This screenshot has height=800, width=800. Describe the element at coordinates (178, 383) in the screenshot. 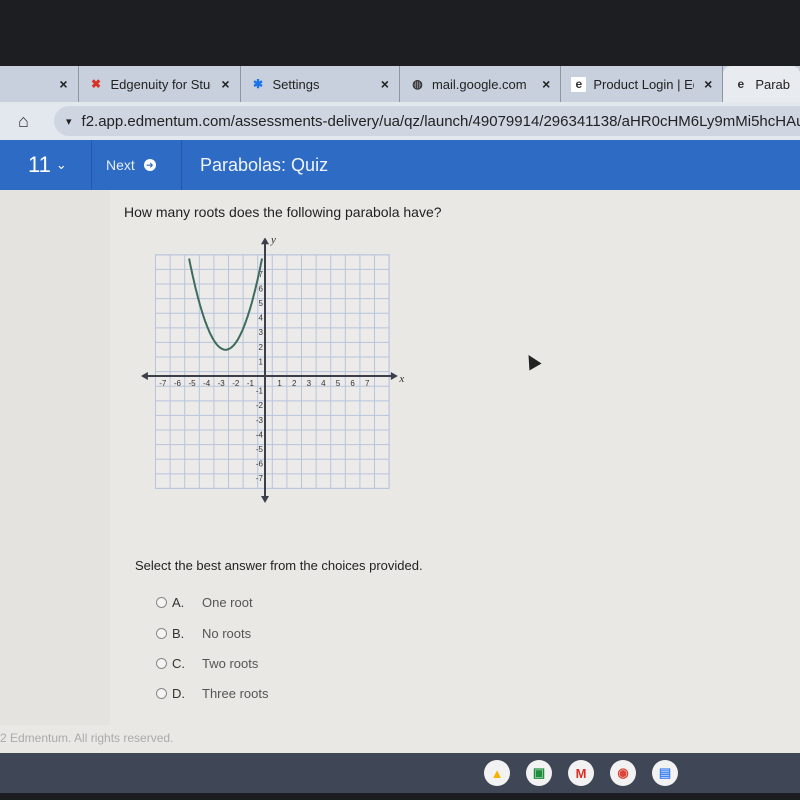

I see `x-tick-label: -6` at that location.